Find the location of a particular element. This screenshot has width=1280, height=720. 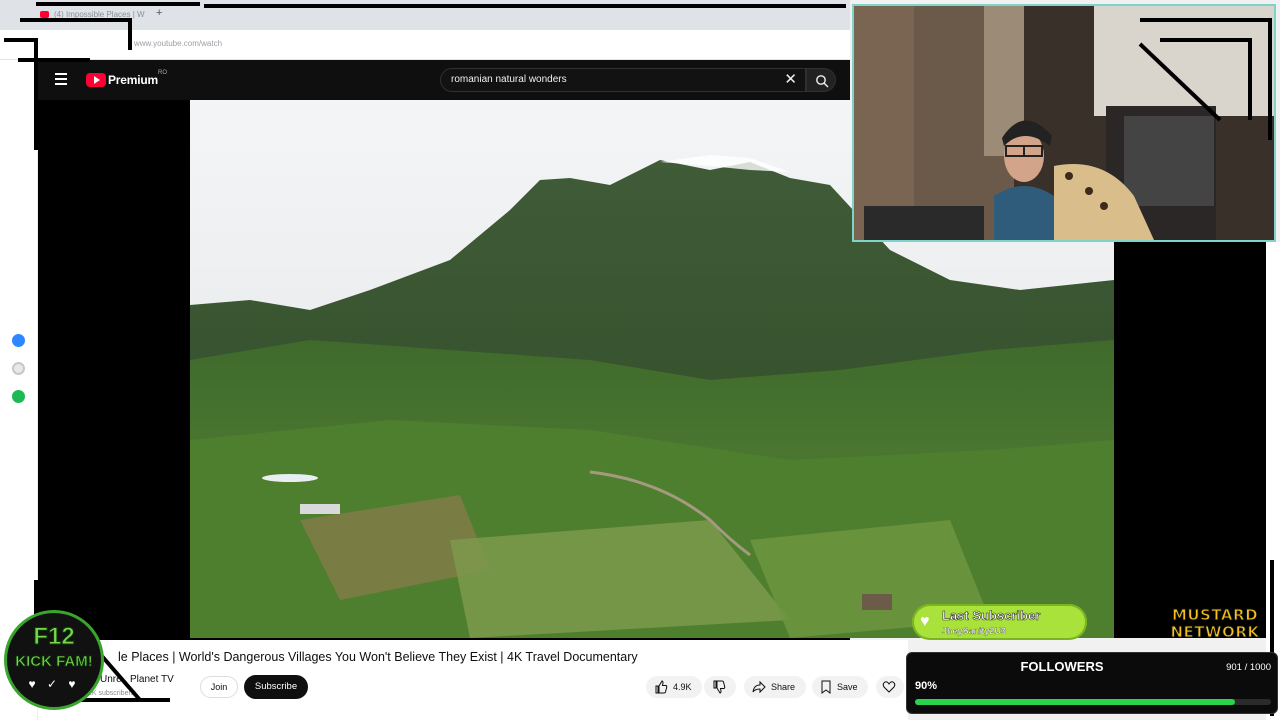

dislike-button is located at coordinates (720, 687).